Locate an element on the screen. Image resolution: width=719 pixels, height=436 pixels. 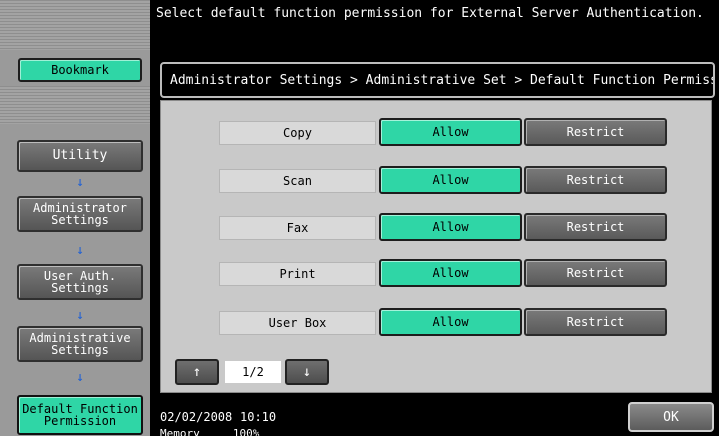
status-time: 10:10 is located at coordinates (258, 417).